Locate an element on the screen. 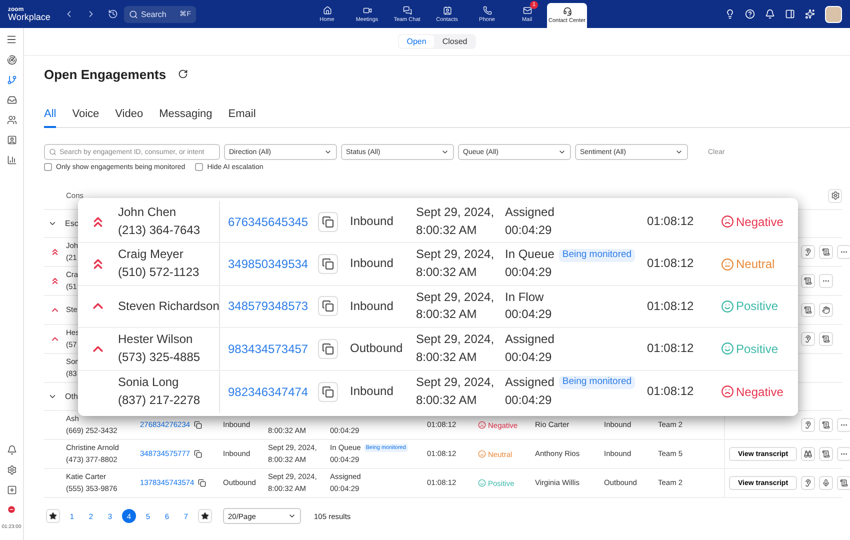  engagement-id-link: 676345645345 is located at coordinates (268, 221).